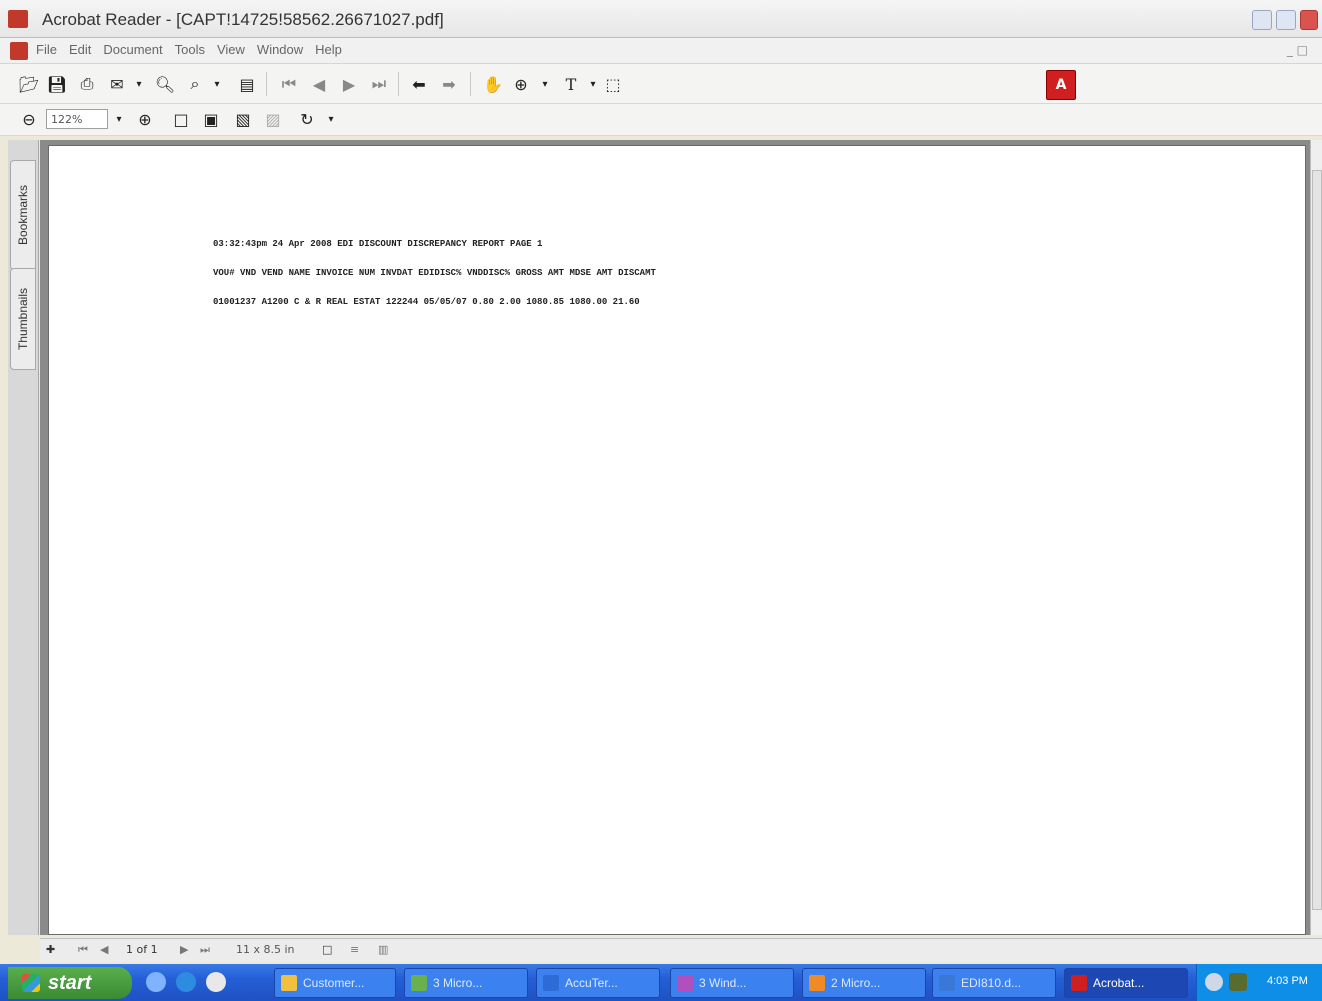 The height and width of the screenshot is (1001, 1322). I want to click on view-toolbar: ⊖ ▾ ⊕ □ ▣ ▧ ▨ ↻ ▾, so click(661, 120).